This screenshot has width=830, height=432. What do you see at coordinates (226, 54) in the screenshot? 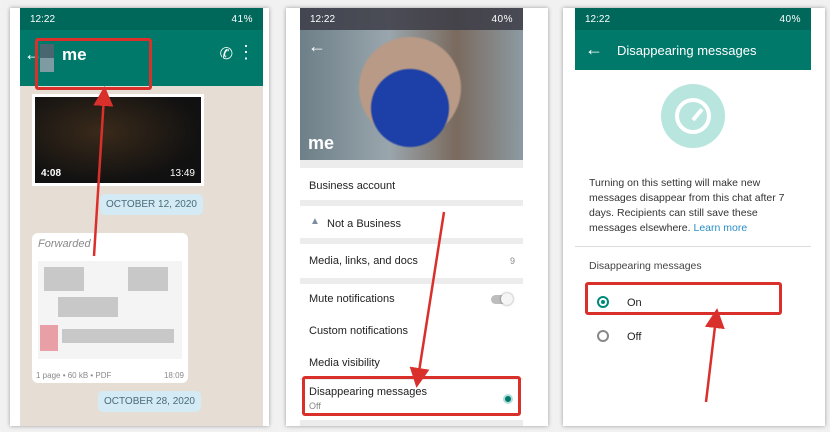
I see `add-call-icon: ✆` at bounding box center [226, 54].